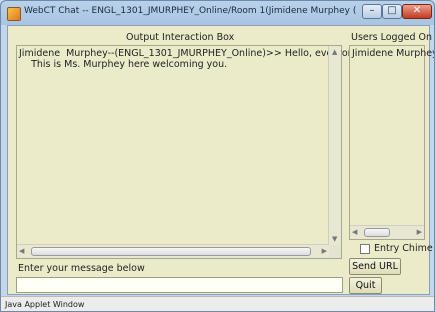  I want to click on users-logged-on-list: Jimidene Murphey ◀ ▶, so click(391, 142).